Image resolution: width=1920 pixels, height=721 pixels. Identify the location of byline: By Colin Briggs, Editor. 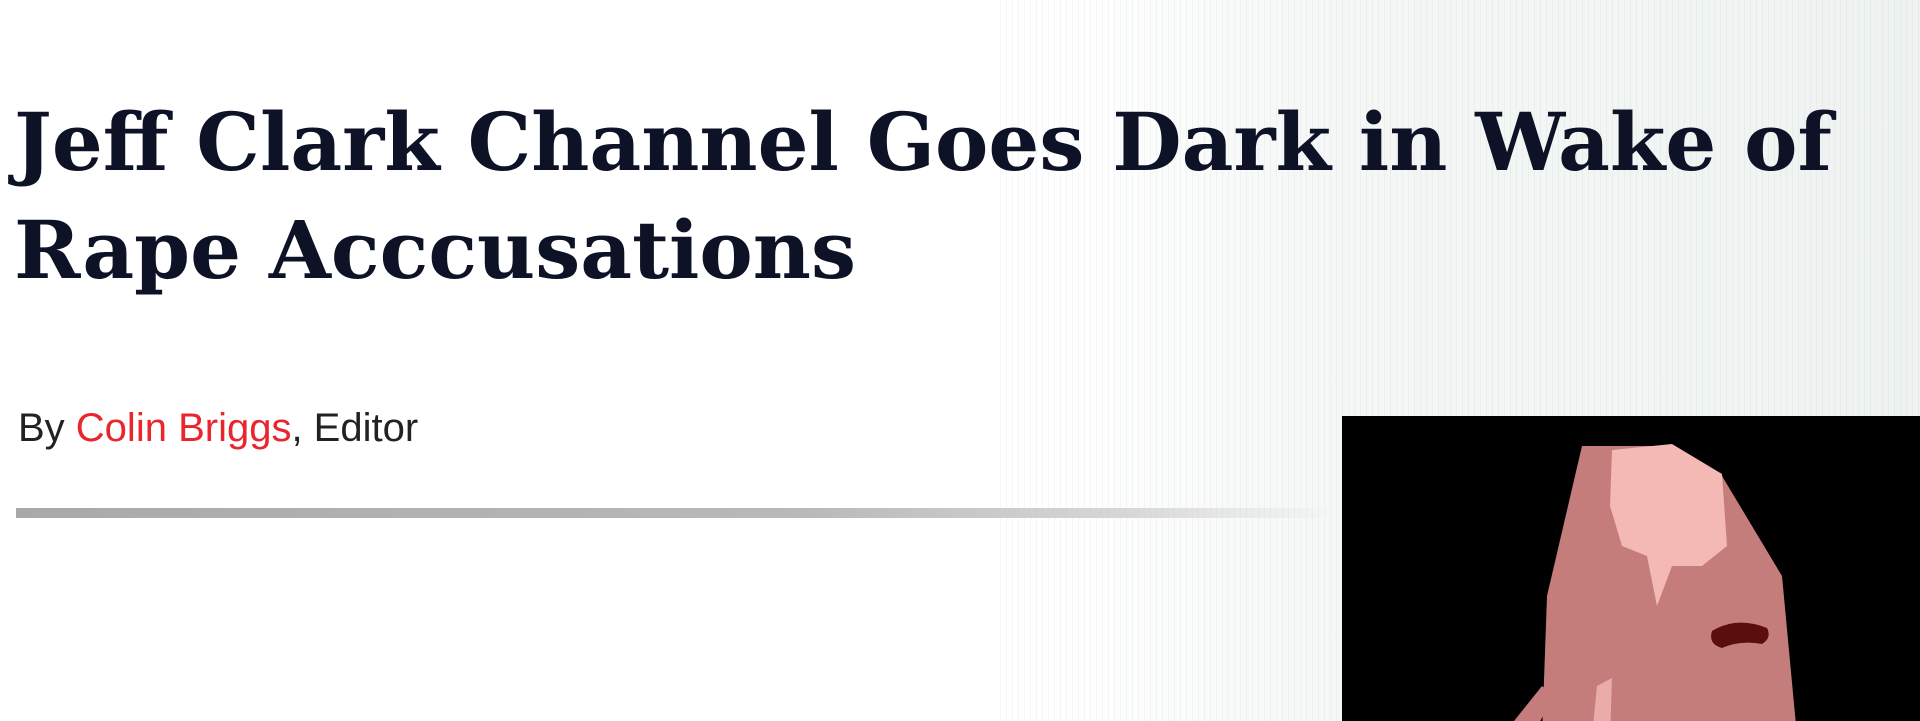
(218, 428).